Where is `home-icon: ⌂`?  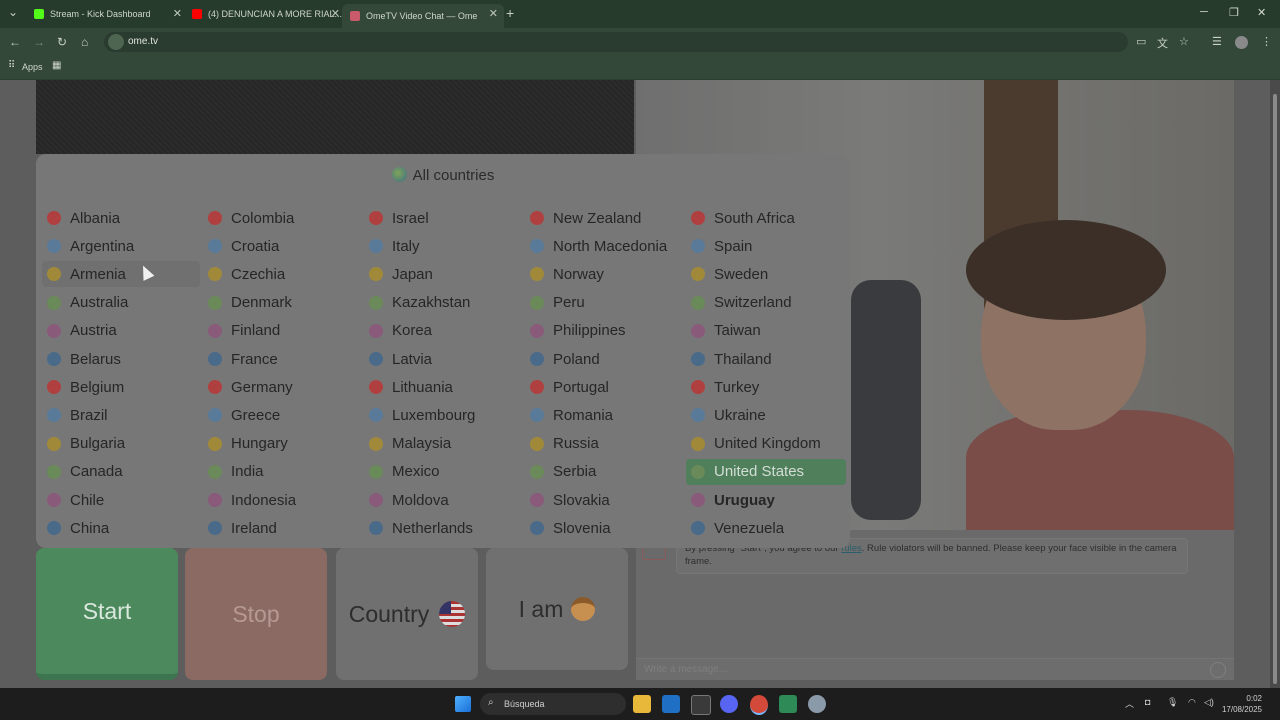 home-icon: ⌂ is located at coordinates (84, 42).